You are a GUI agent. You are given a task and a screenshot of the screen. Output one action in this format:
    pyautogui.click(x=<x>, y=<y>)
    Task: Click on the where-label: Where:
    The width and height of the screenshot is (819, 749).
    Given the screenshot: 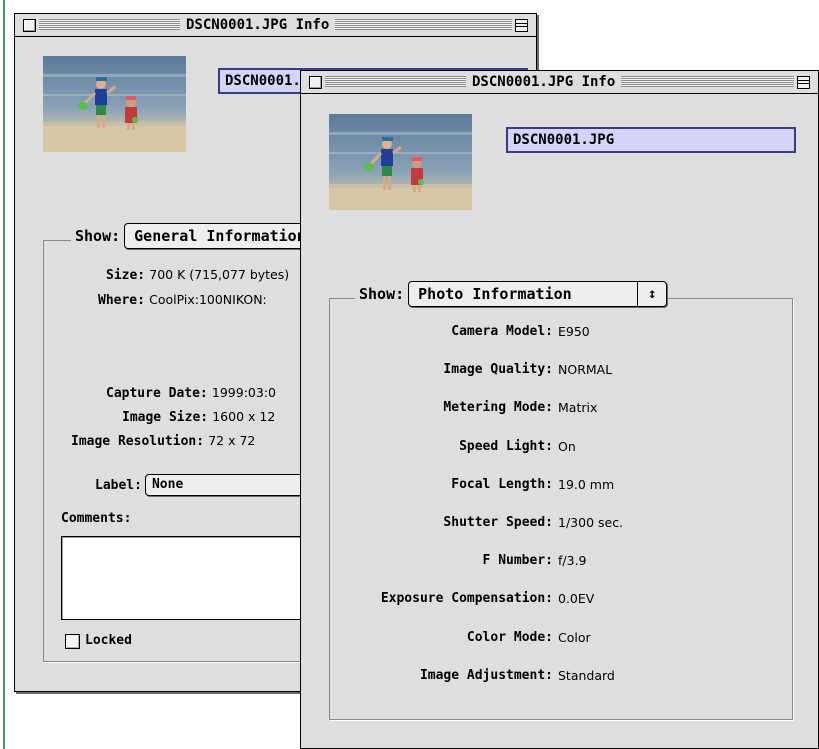 What is the action you would take?
    pyautogui.click(x=121, y=300)
    